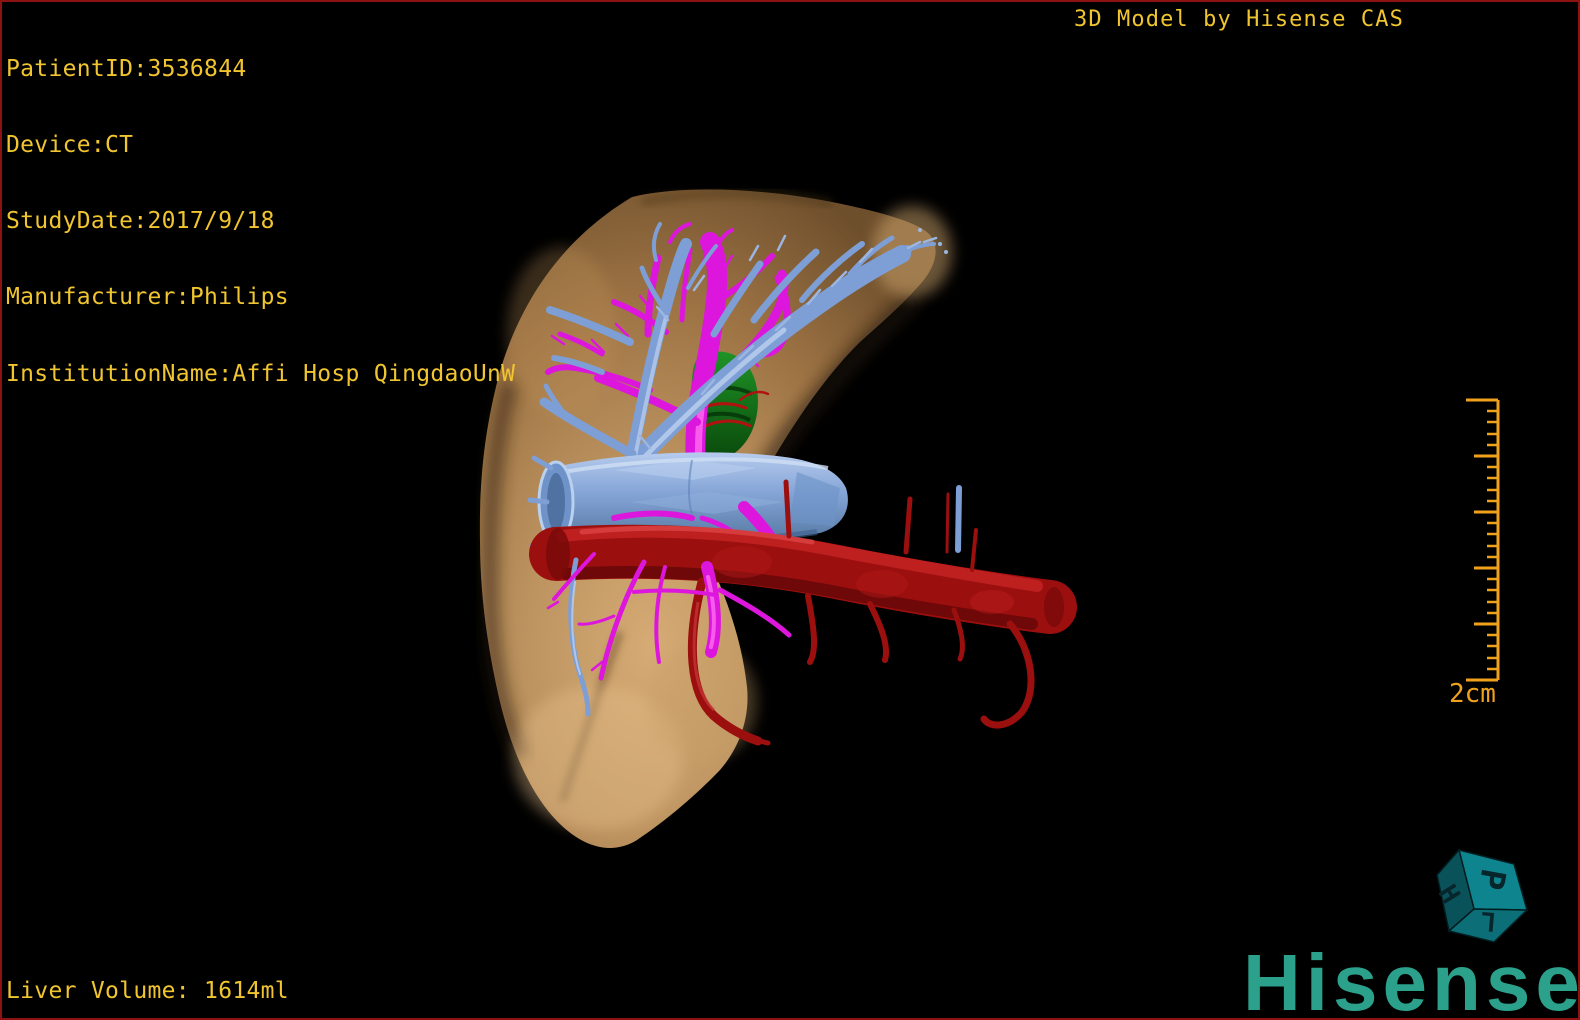  What do you see at coordinates (147, 991) in the screenshot?
I see `liver-volume-label: Liver Volume: 1614ml` at bounding box center [147, 991].